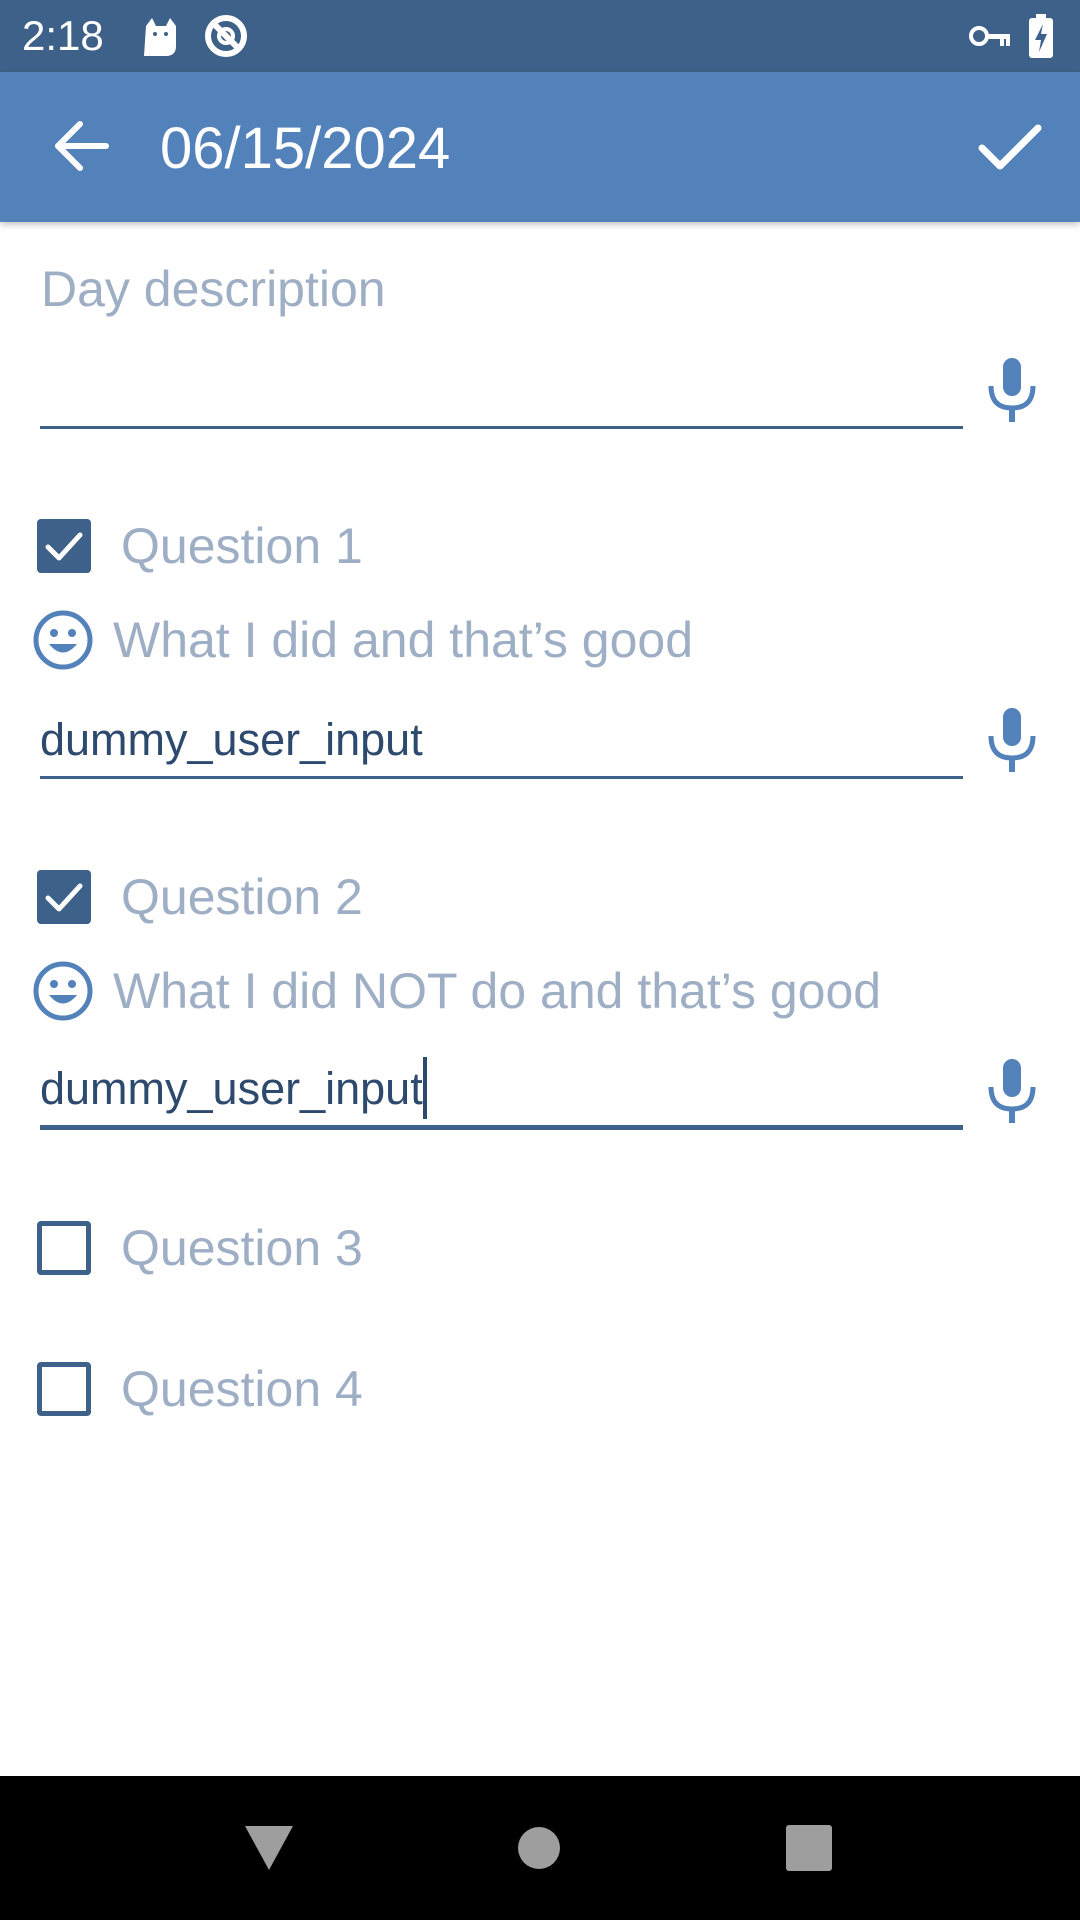 Image resolution: width=1080 pixels, height=1920 pixels. I want to click on status-bar: 2:18, so click(540, 36).